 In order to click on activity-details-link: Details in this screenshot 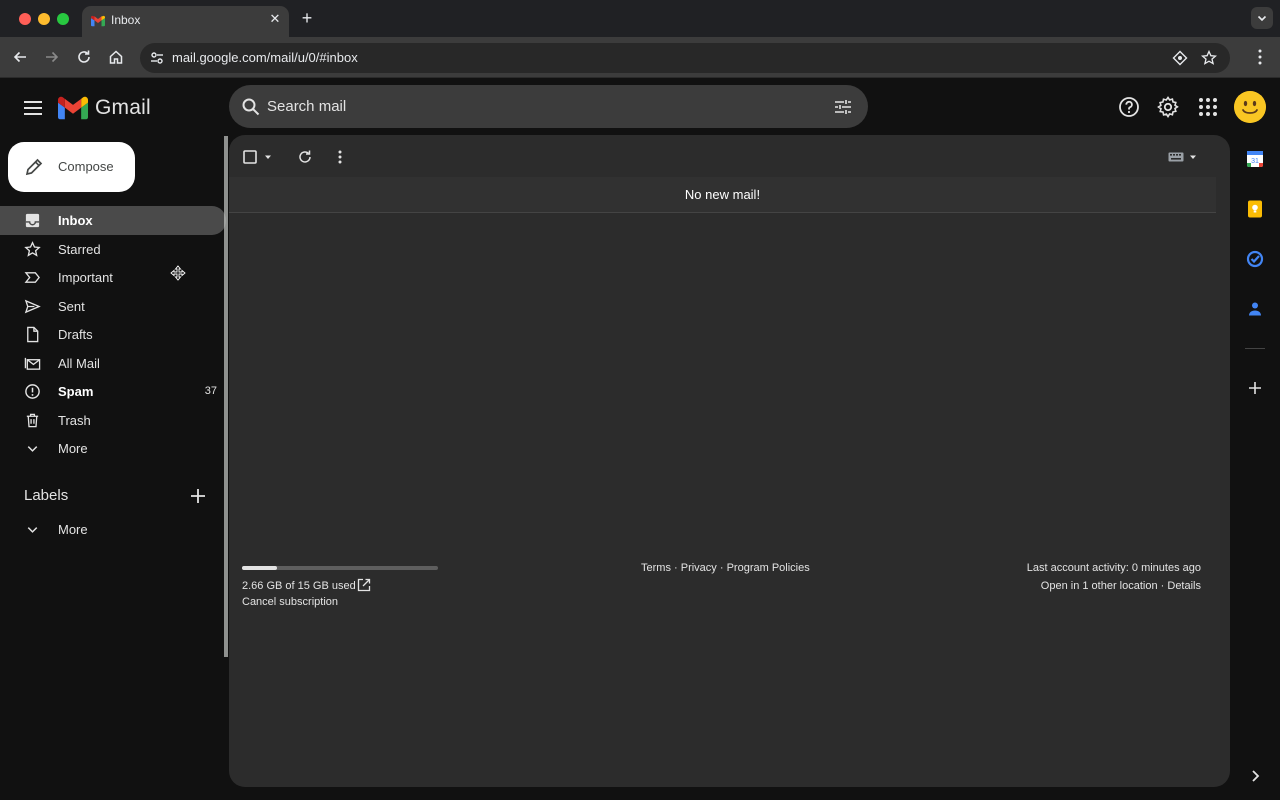, I will do `click(1184, 586)`.